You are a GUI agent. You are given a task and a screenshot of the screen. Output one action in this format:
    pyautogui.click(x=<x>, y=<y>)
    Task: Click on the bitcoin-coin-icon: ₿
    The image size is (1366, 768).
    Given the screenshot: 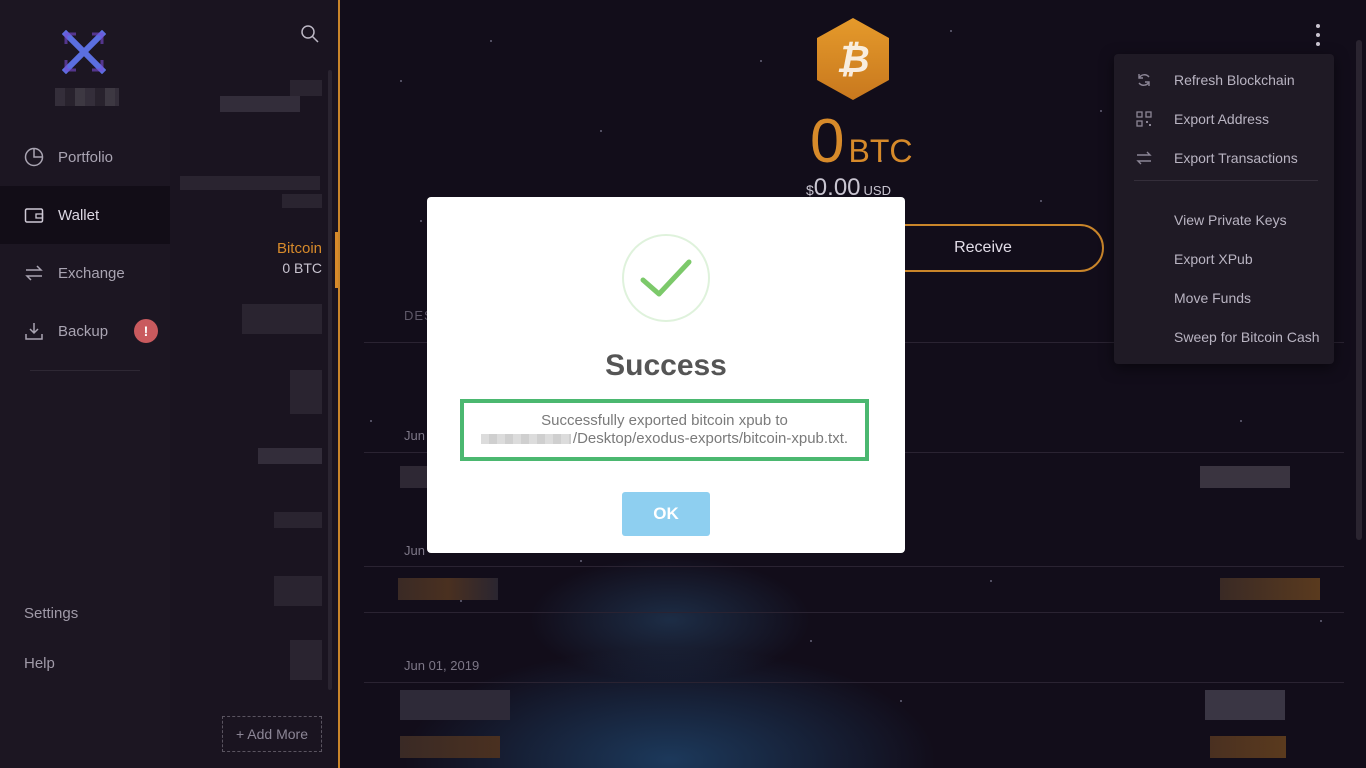 What is the action you would take?
    pyautogui.click(x=853, y=59)
    